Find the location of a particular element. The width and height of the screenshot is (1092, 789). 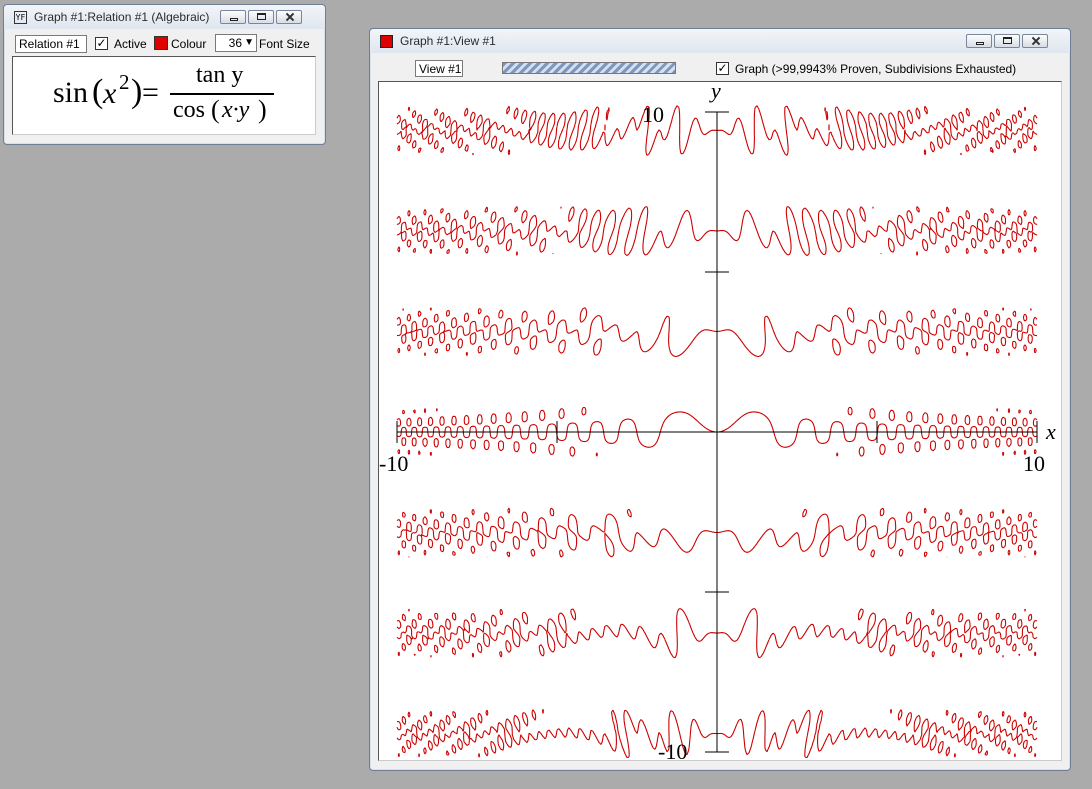

view-titlebar: Graph #1:View #1 is located at coordinates (720, 41).